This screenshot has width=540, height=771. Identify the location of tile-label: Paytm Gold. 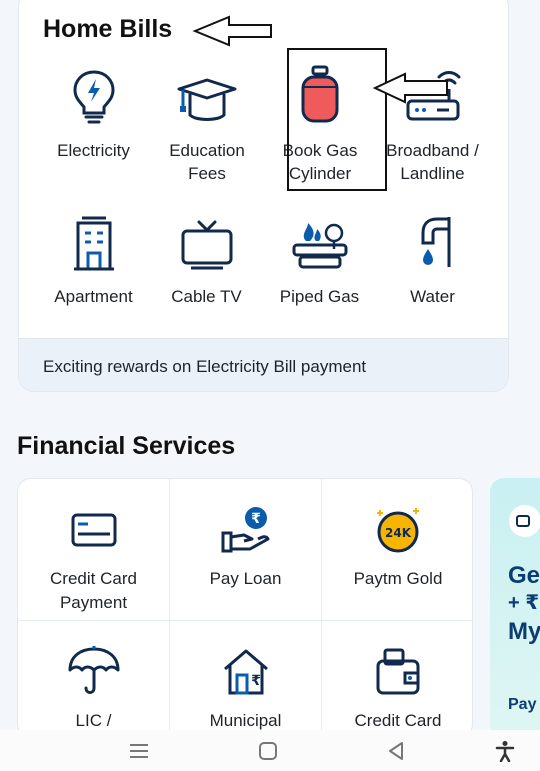
(398, 578).